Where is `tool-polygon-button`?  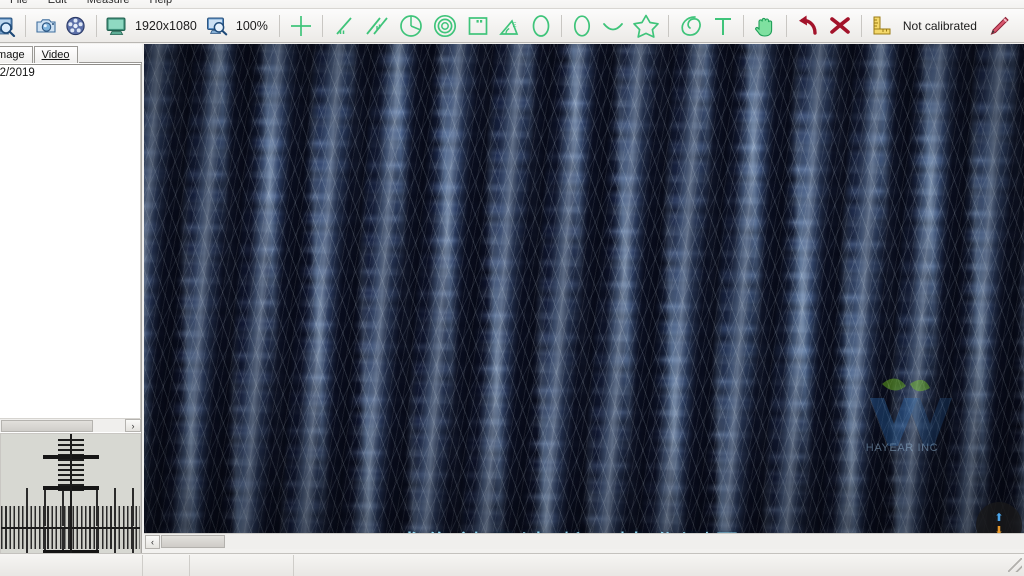 tool-polygon-button is located at coordinates (646, 26).